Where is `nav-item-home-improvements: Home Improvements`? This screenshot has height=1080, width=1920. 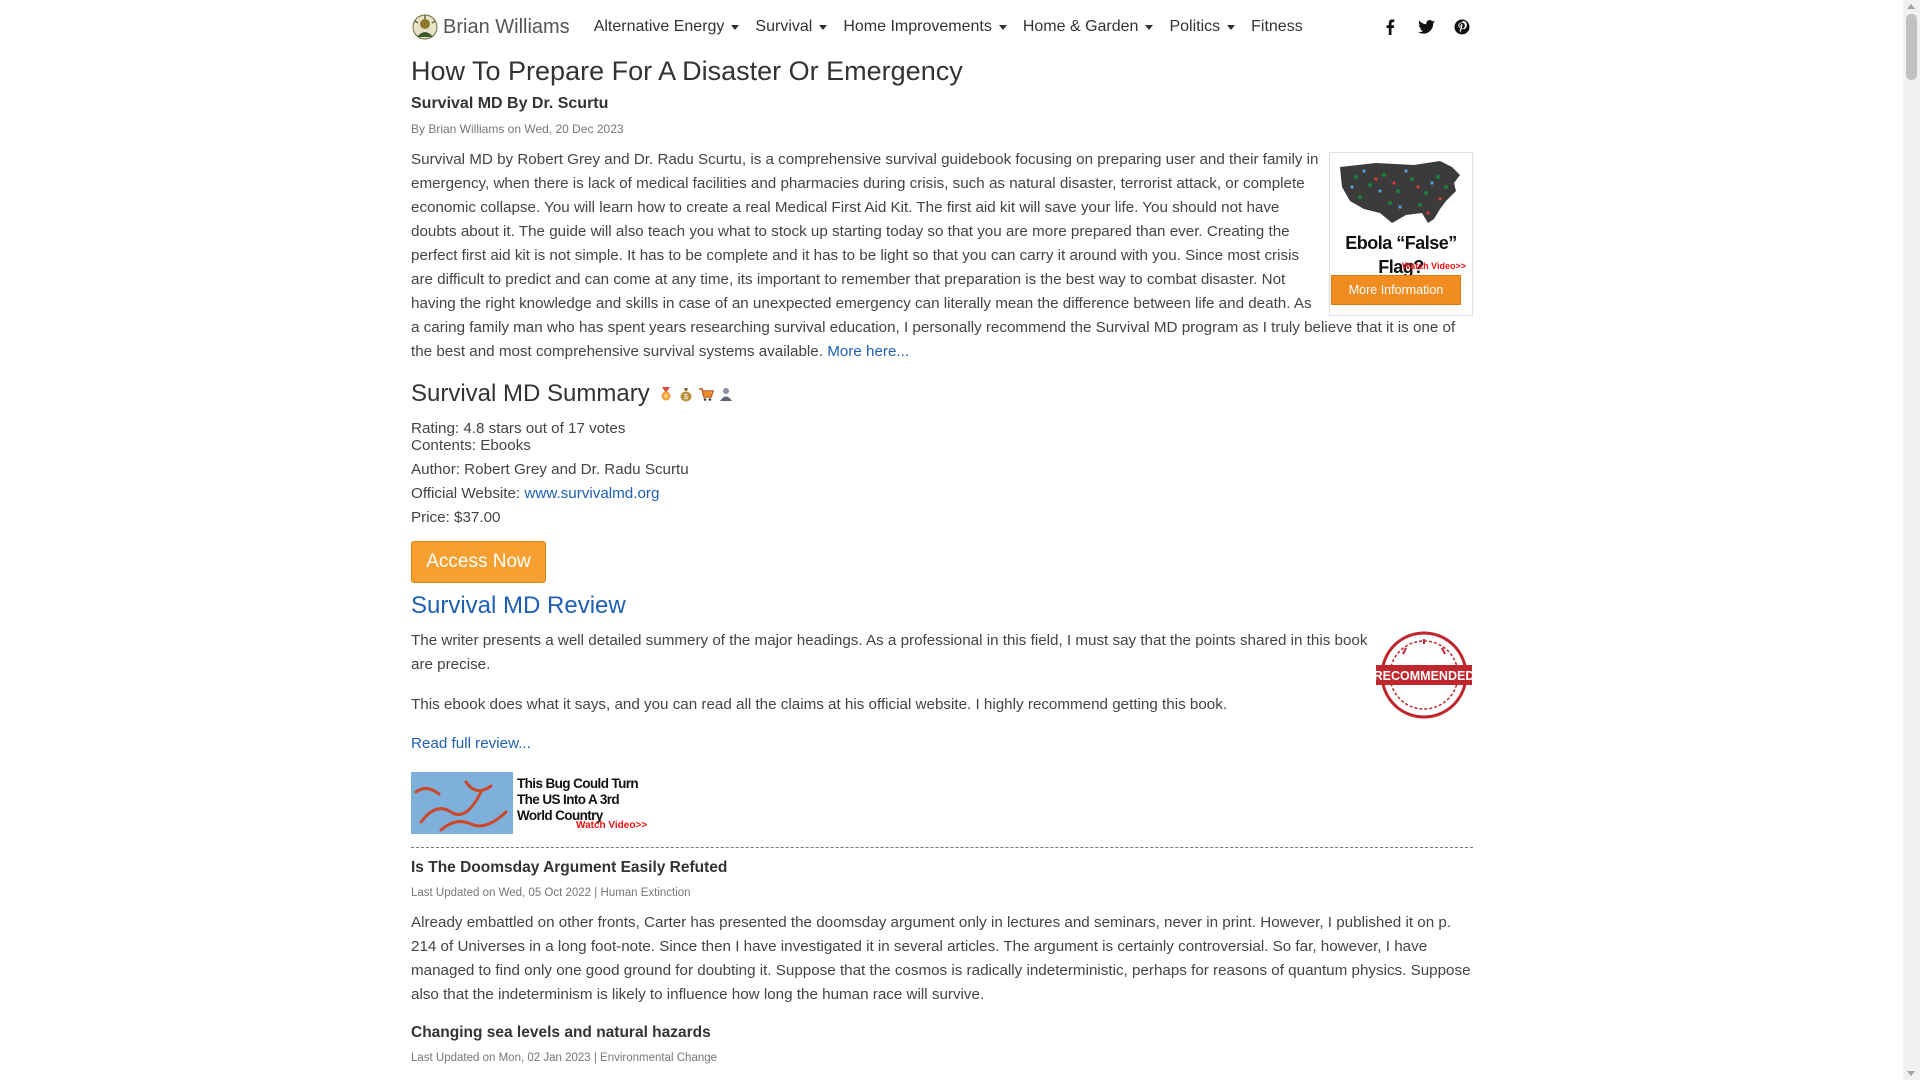 nav-item-home-improvements: Home Improvements is located at coordinates (925, 27).